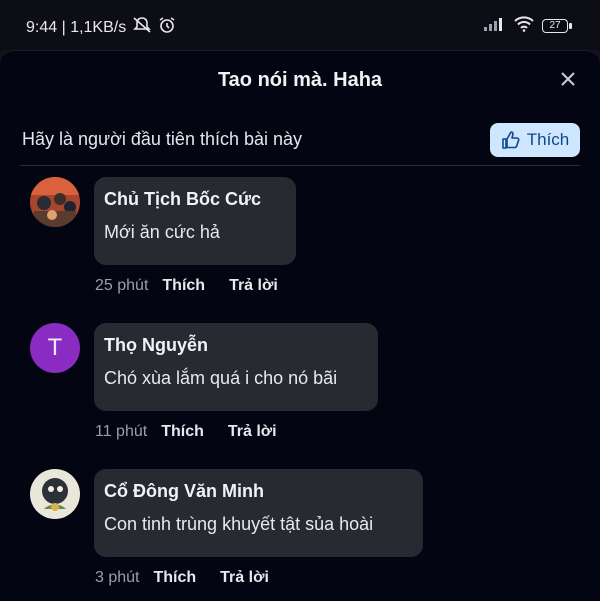  I want to click on comment-time: 11 phút, so click(121, 431).